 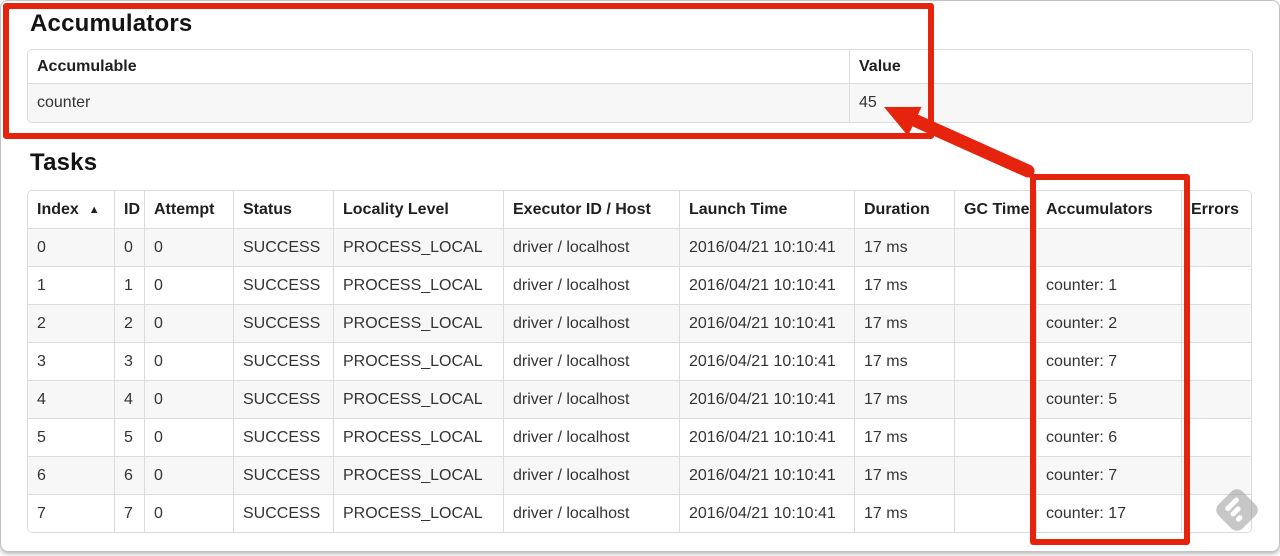 I want to click on sort-ascending-icon: ▲, so click(x=94, y=209).